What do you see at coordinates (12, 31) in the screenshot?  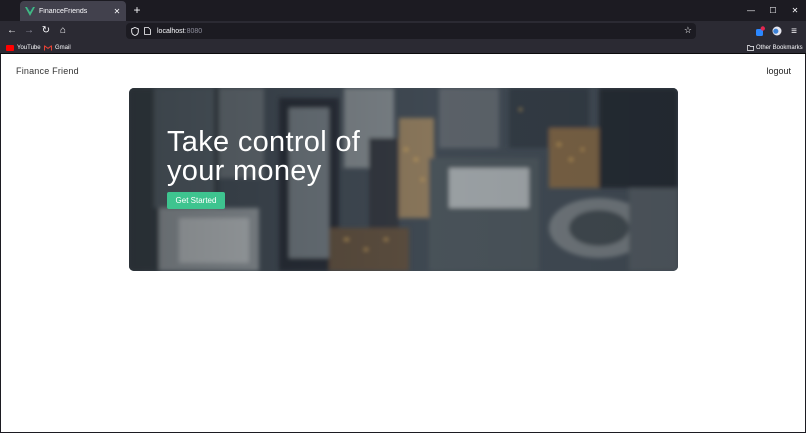 I see `back-button: ←` at bounding box center [12, 31].